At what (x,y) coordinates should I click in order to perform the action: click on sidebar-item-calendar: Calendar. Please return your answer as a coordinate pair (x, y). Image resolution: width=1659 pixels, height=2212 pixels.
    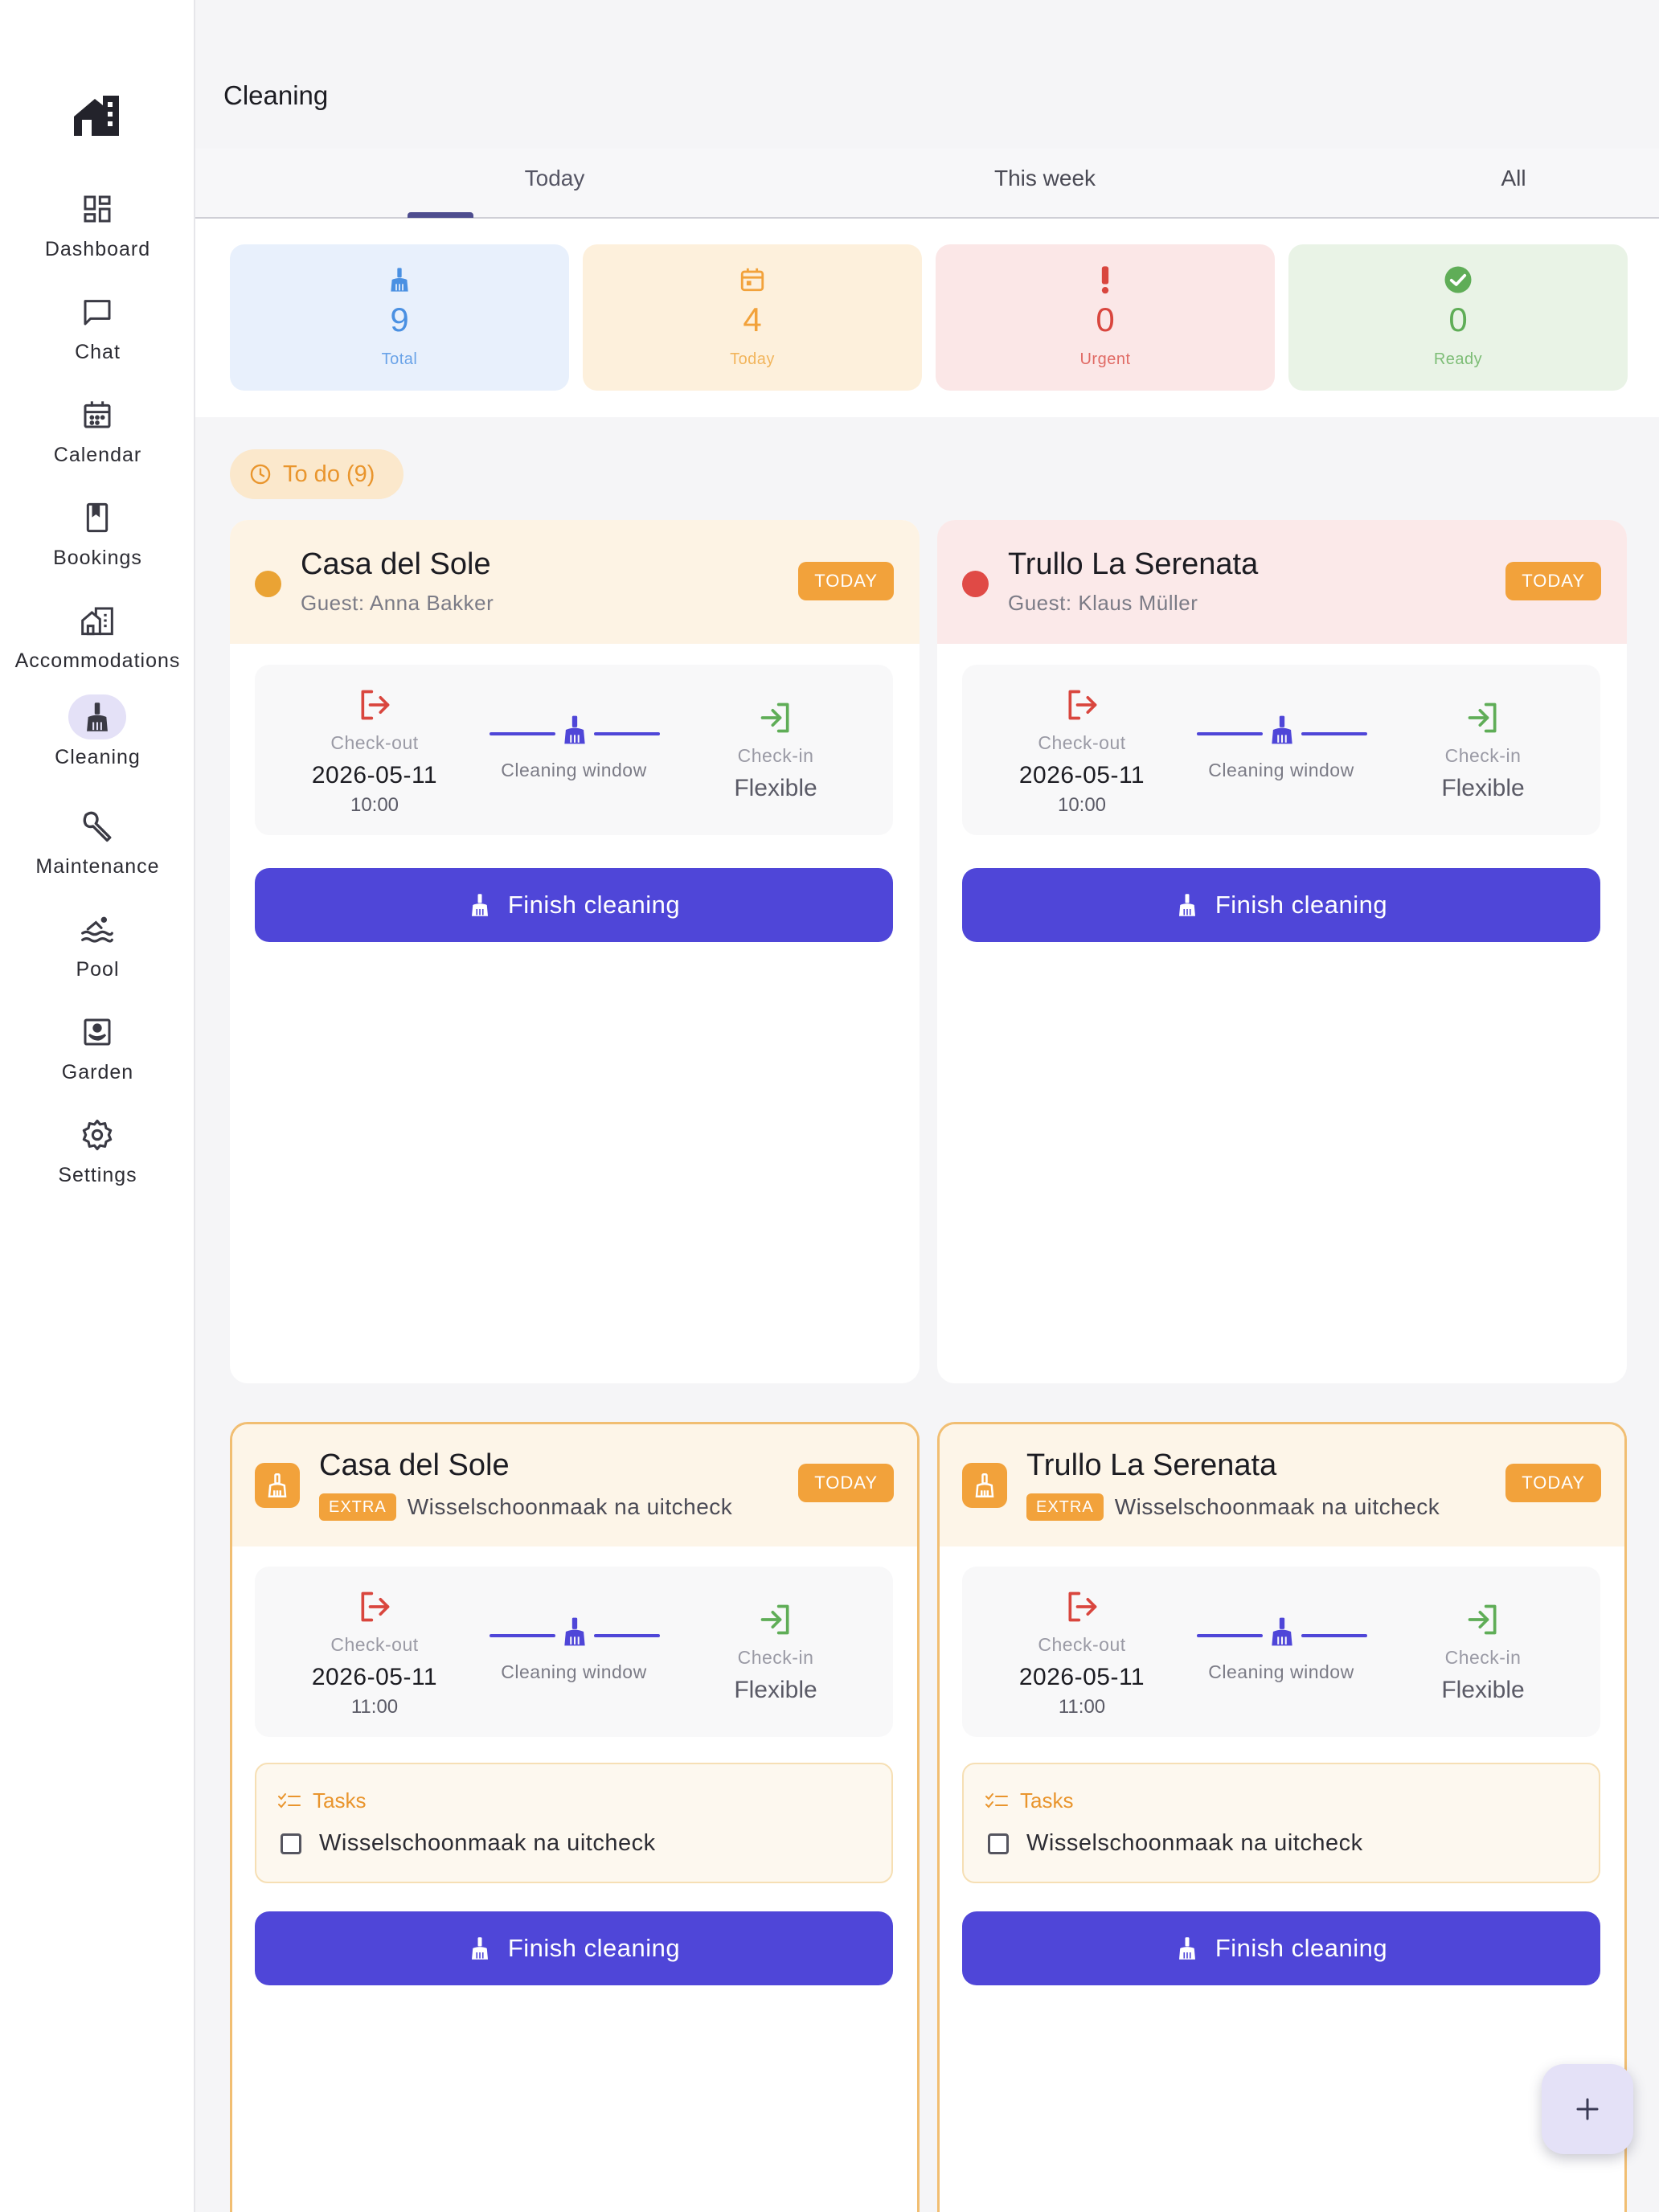
    Looking at the image, I should click on (97, 436).